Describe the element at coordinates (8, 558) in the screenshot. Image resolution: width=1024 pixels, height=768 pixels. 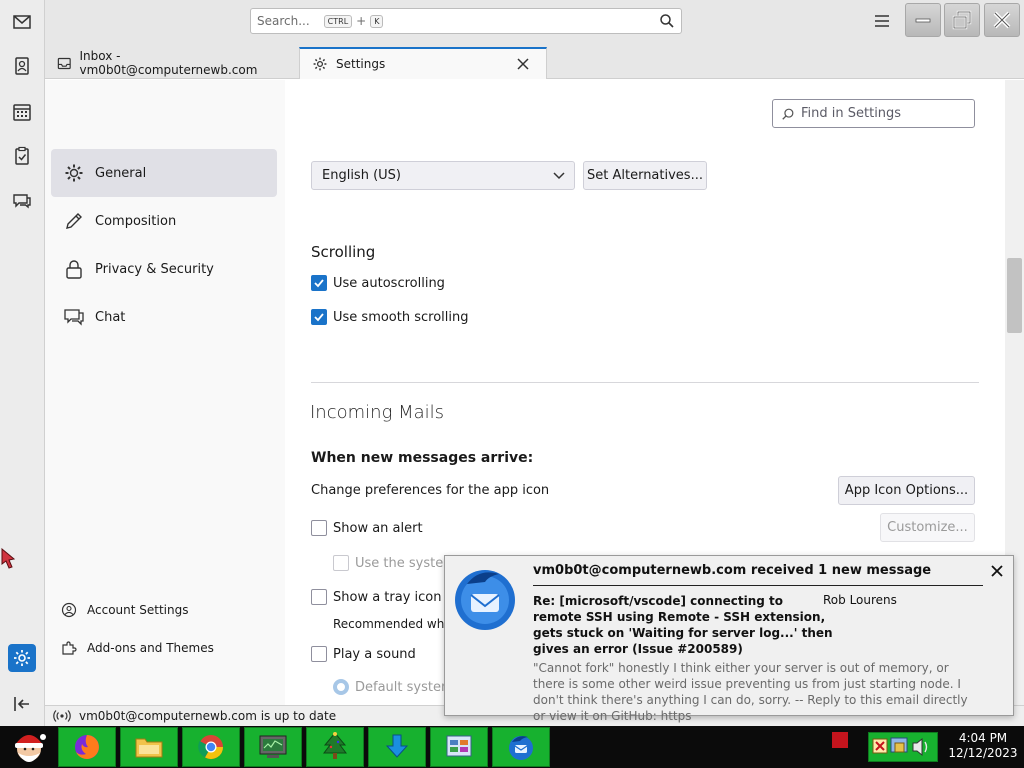
I see `mouse-cursor-icon` at that location.